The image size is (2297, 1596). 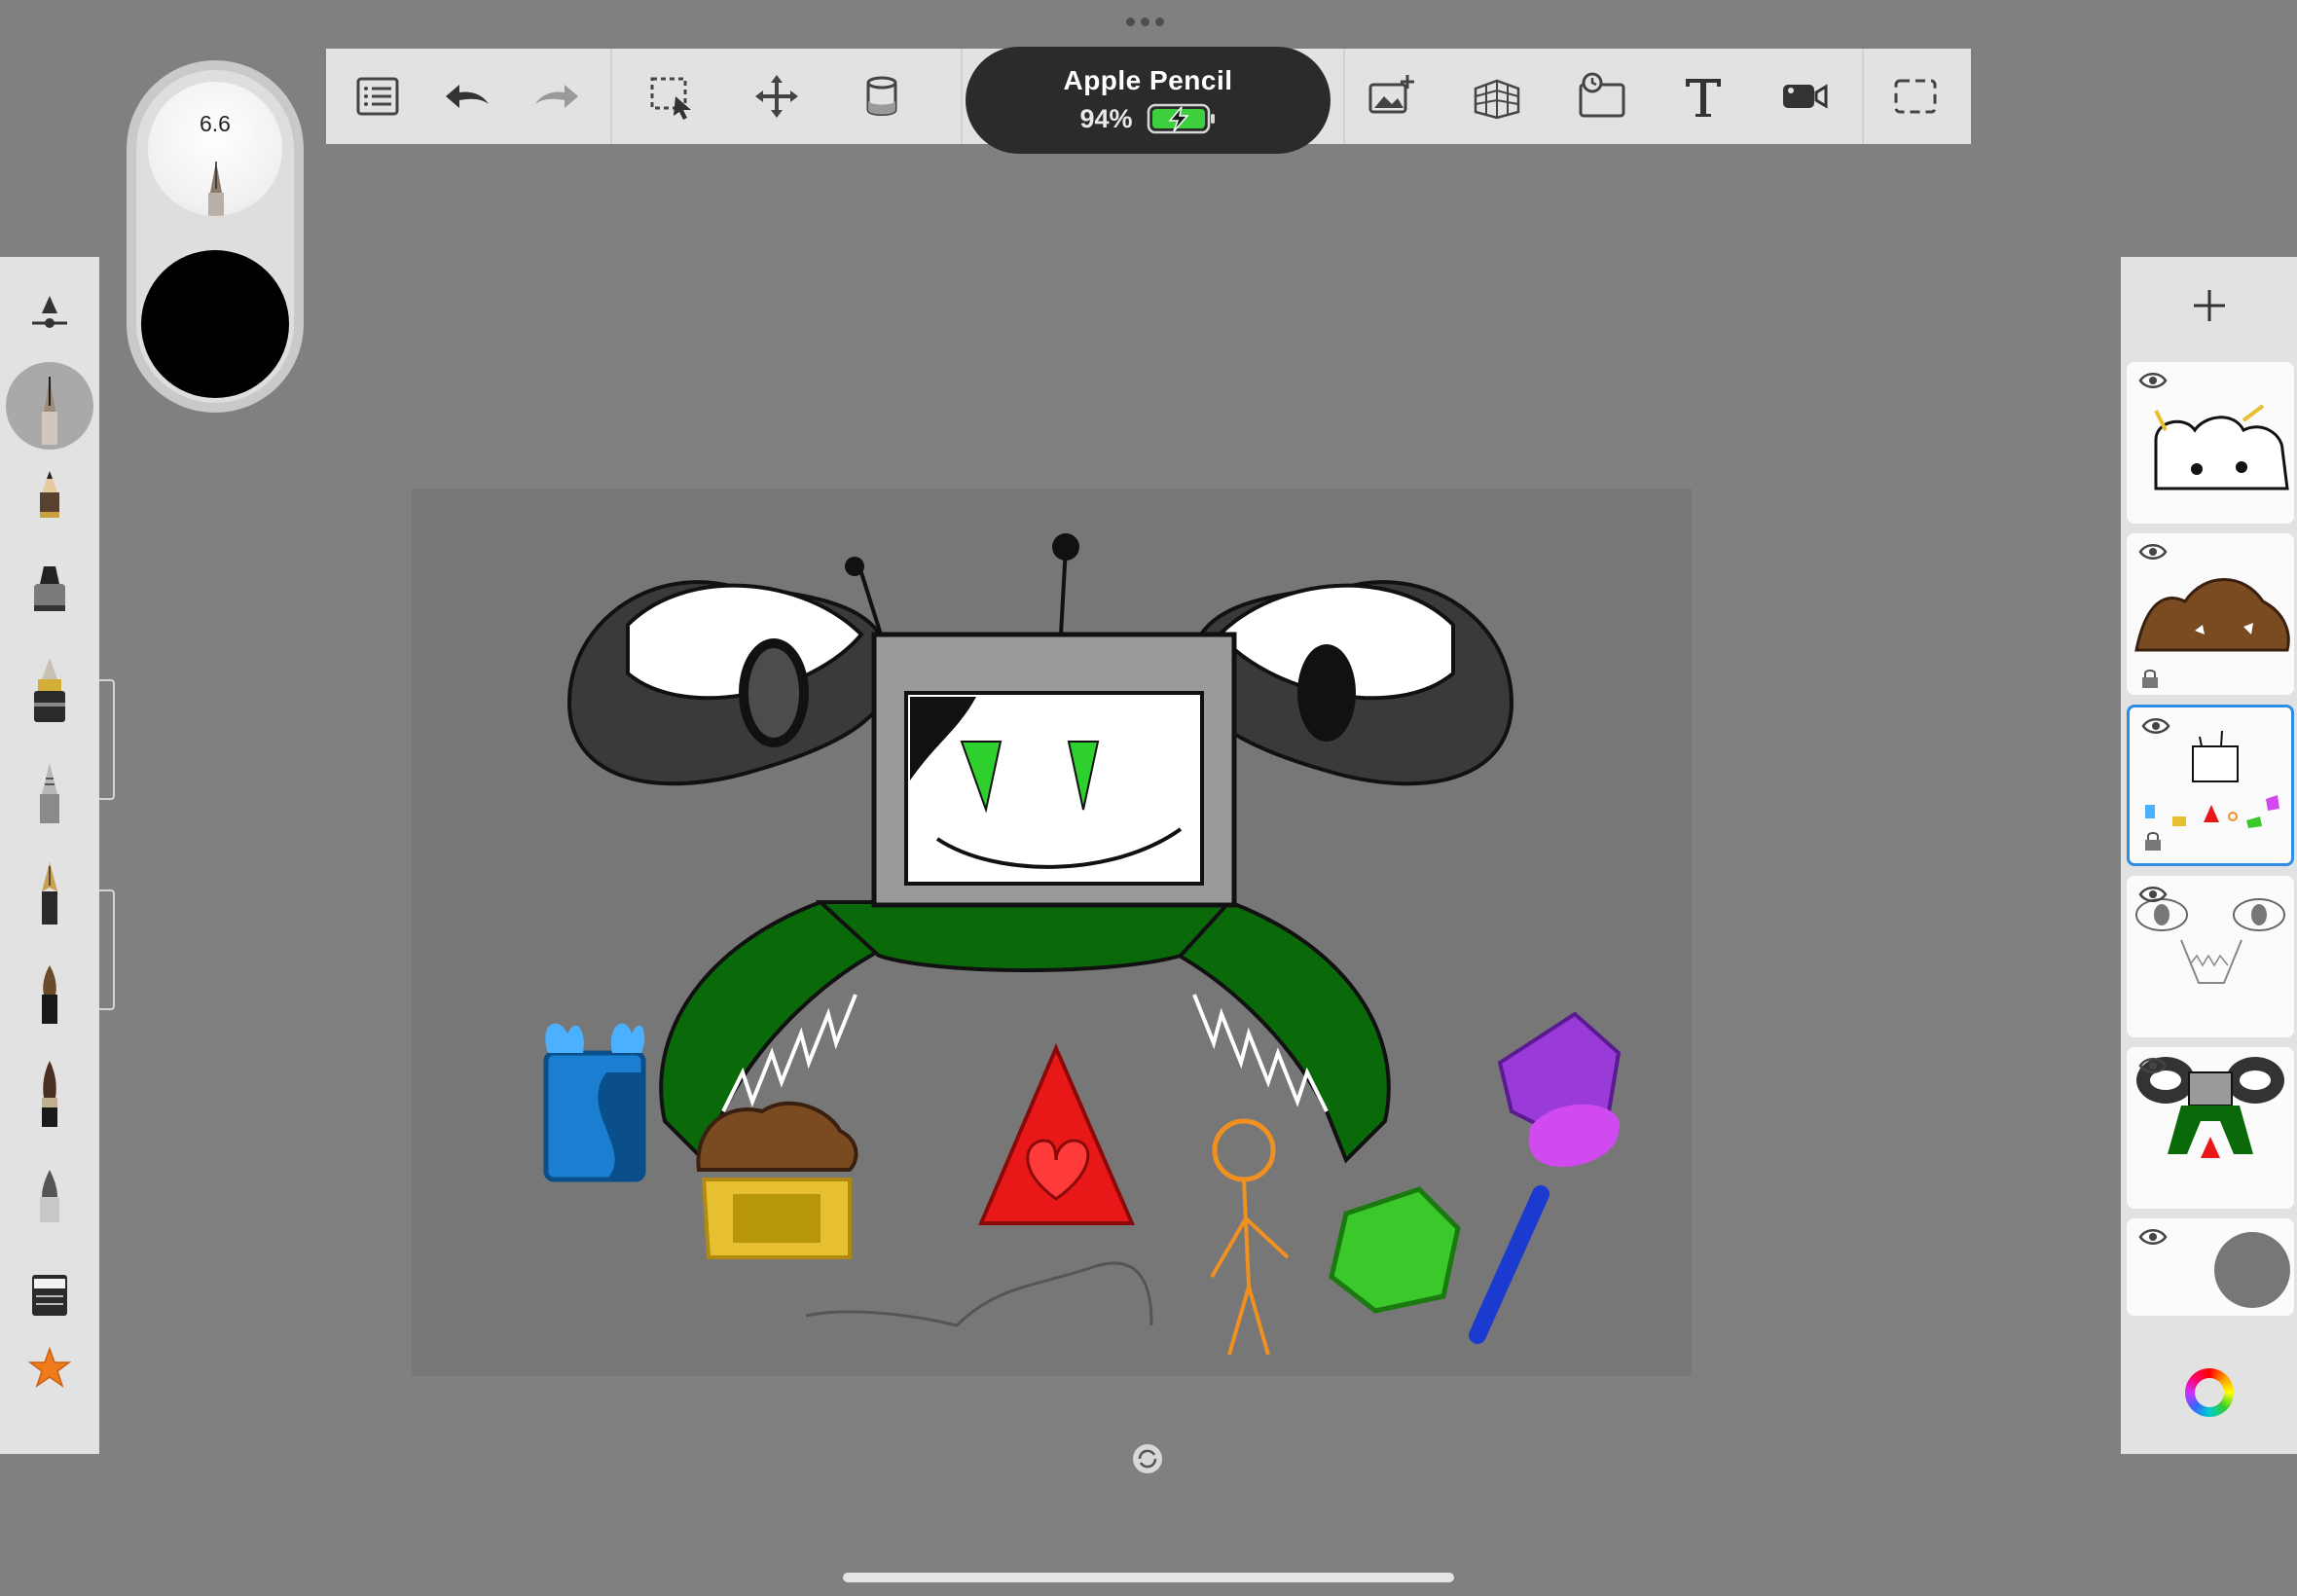 I want to click on felt-marker-icon, so click(x=50, y=588).